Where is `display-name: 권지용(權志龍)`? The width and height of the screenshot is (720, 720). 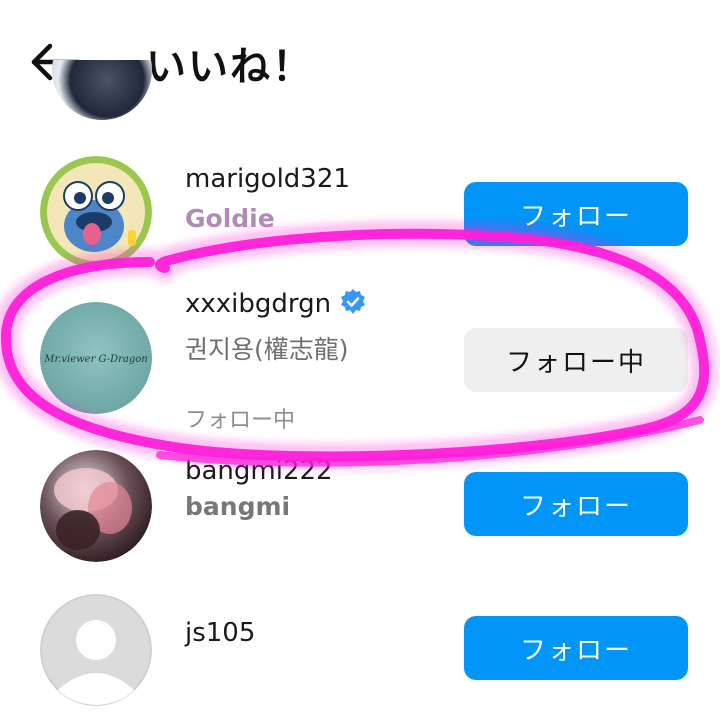
display-name: 권지용(權志龍) is located at coordinates (267, 349).